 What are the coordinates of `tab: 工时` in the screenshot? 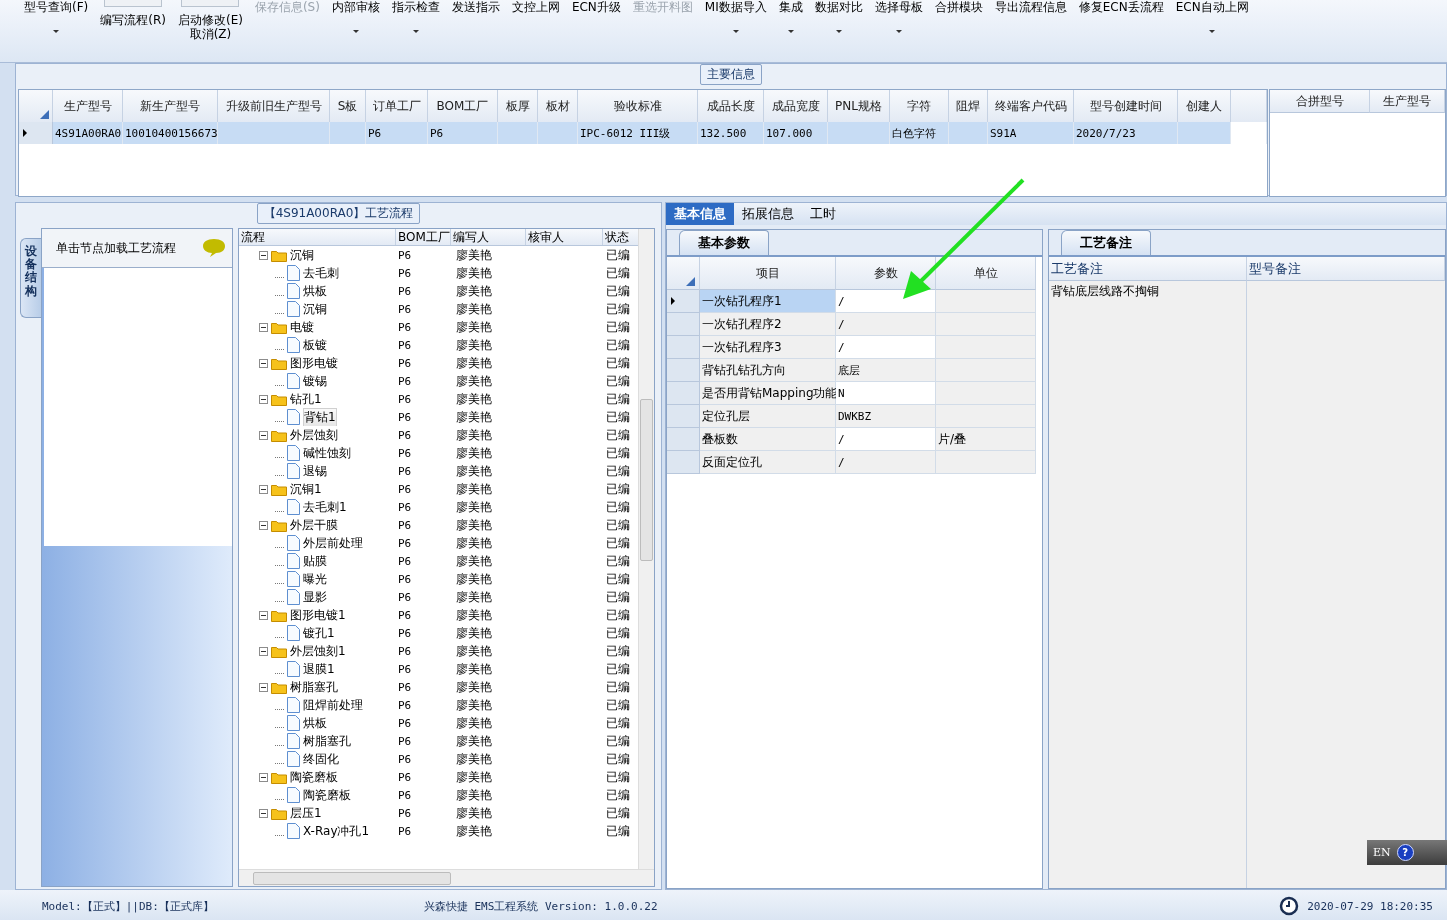 It's located at (823, 214).